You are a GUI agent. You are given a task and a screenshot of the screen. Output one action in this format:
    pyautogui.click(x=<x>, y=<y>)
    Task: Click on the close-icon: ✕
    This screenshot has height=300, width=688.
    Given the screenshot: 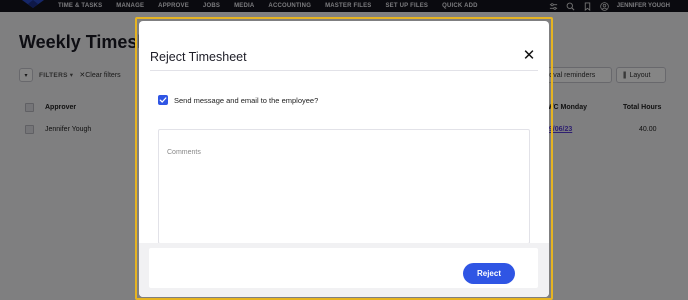 What is the action you would take?
    pyautogui.click(x=529, y=55)
    